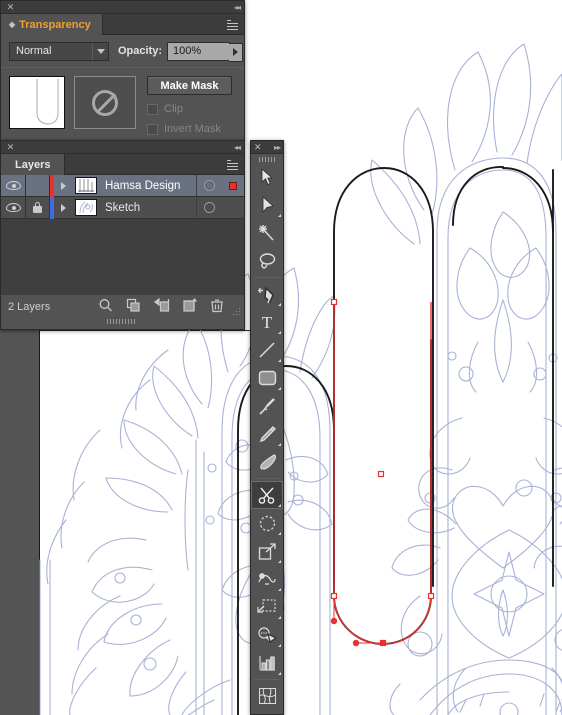 The image size is (562, 715). What do you see at coordinates (267, 378) in the screenshot?
I see `rectangle-tool` at bounding box center [267, 378].